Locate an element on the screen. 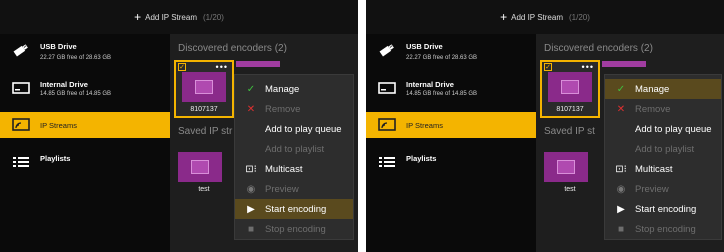  saved-ip-streams-title: Saved IP str is located at coordinates (205, 131).